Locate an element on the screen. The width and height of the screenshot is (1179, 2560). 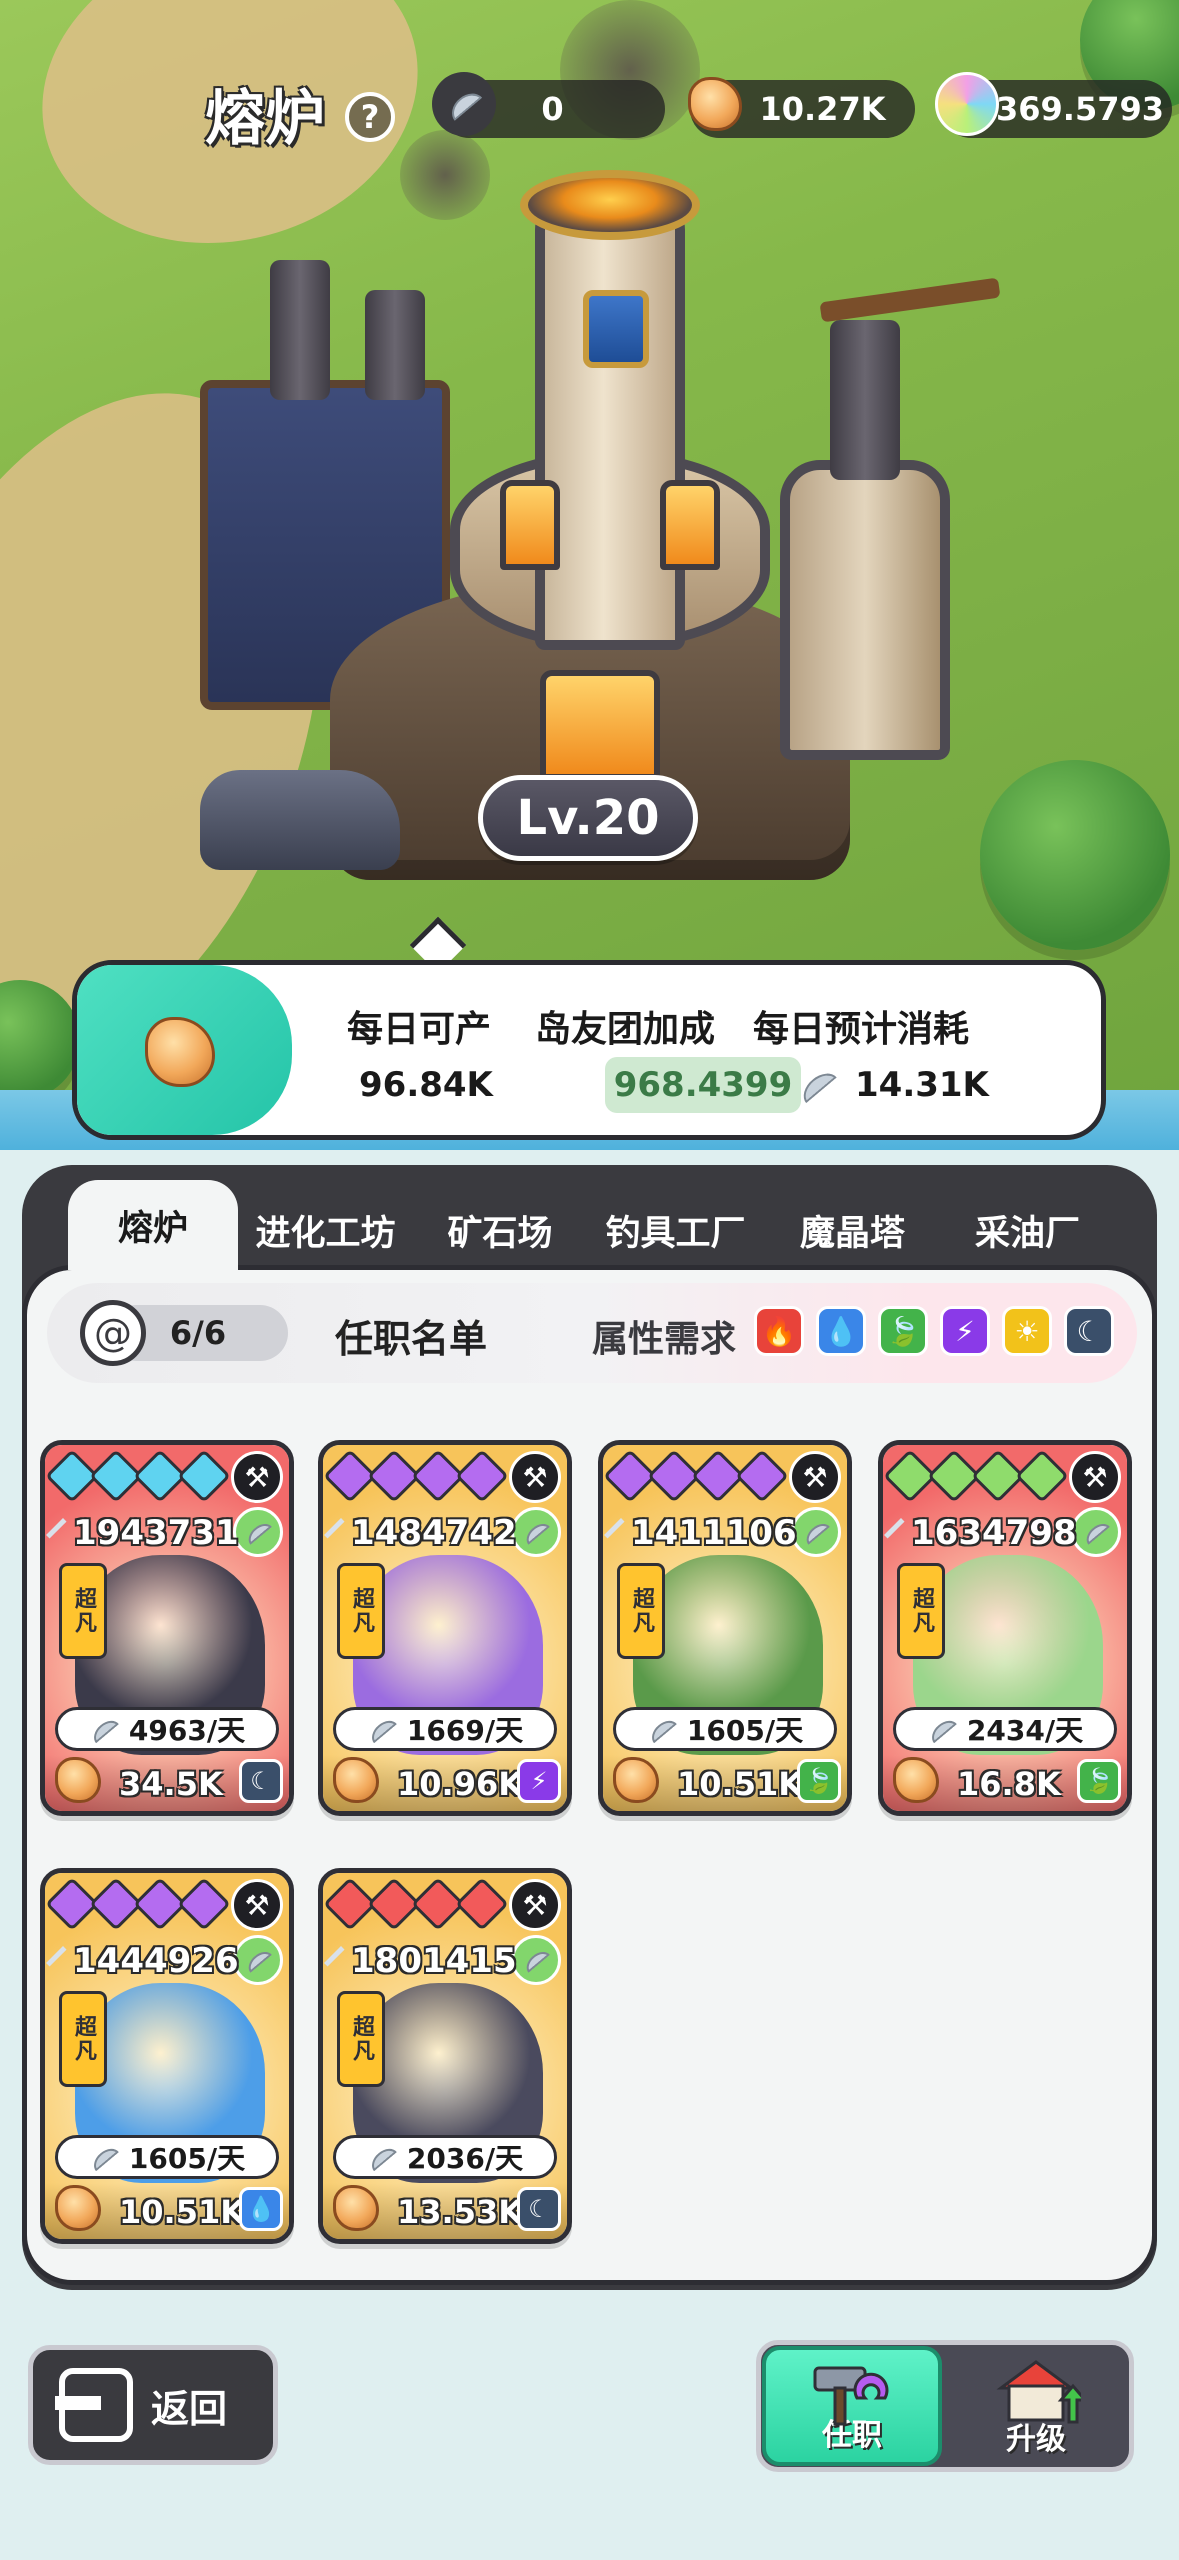
help-button: ? is located at coordinates (370, 117).